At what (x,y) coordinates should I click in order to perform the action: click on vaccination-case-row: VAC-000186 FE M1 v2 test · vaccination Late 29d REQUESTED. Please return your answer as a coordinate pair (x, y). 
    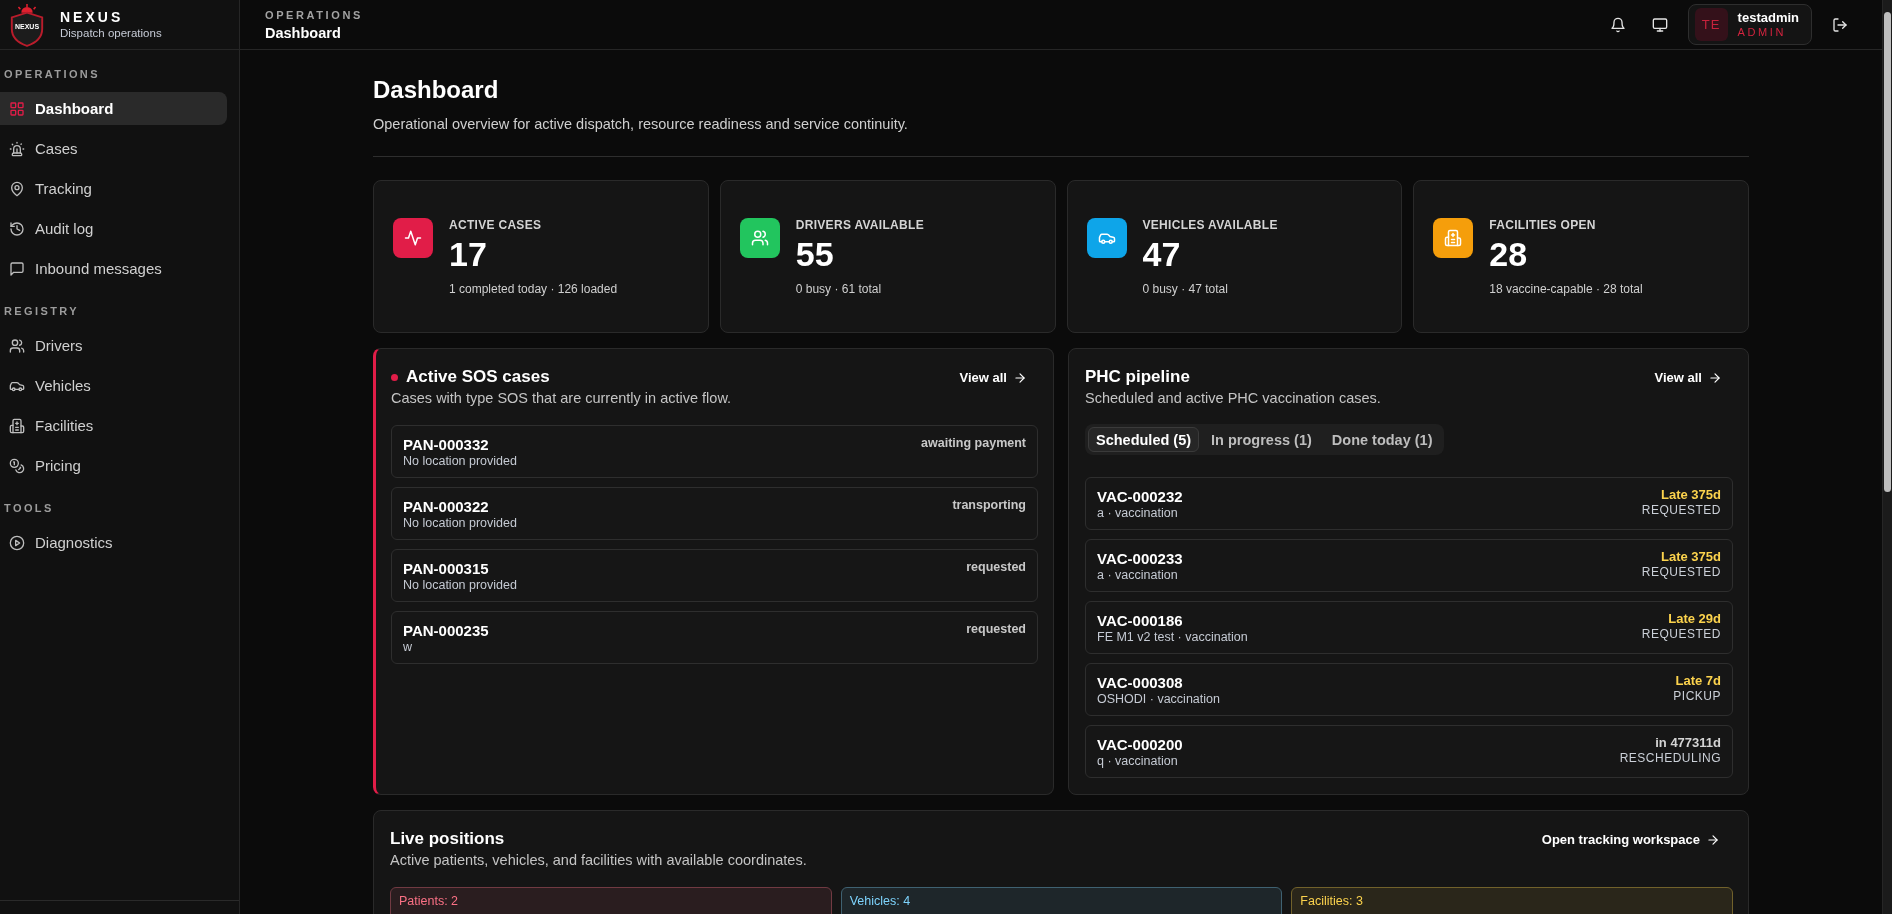
    Looking at the image, I should click on (1409, 627).